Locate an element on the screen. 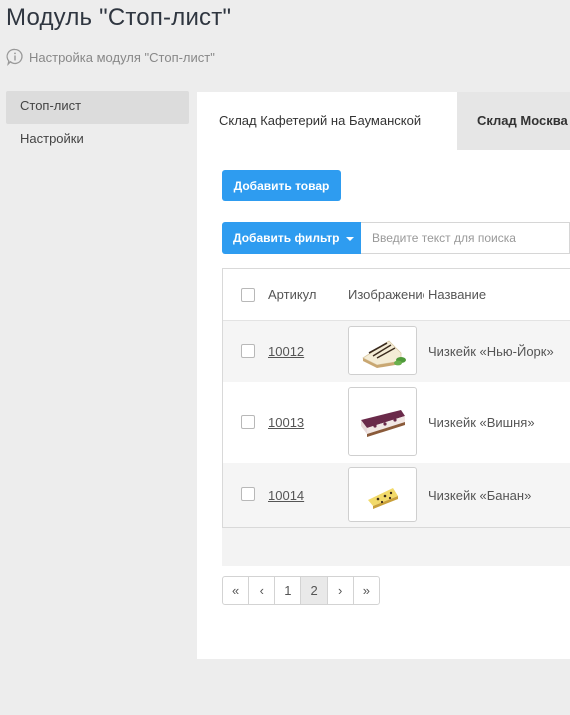 The height and width of the screenshot is (715, 570). cheesecake-cherry-image is located at coordinates (382, 423).